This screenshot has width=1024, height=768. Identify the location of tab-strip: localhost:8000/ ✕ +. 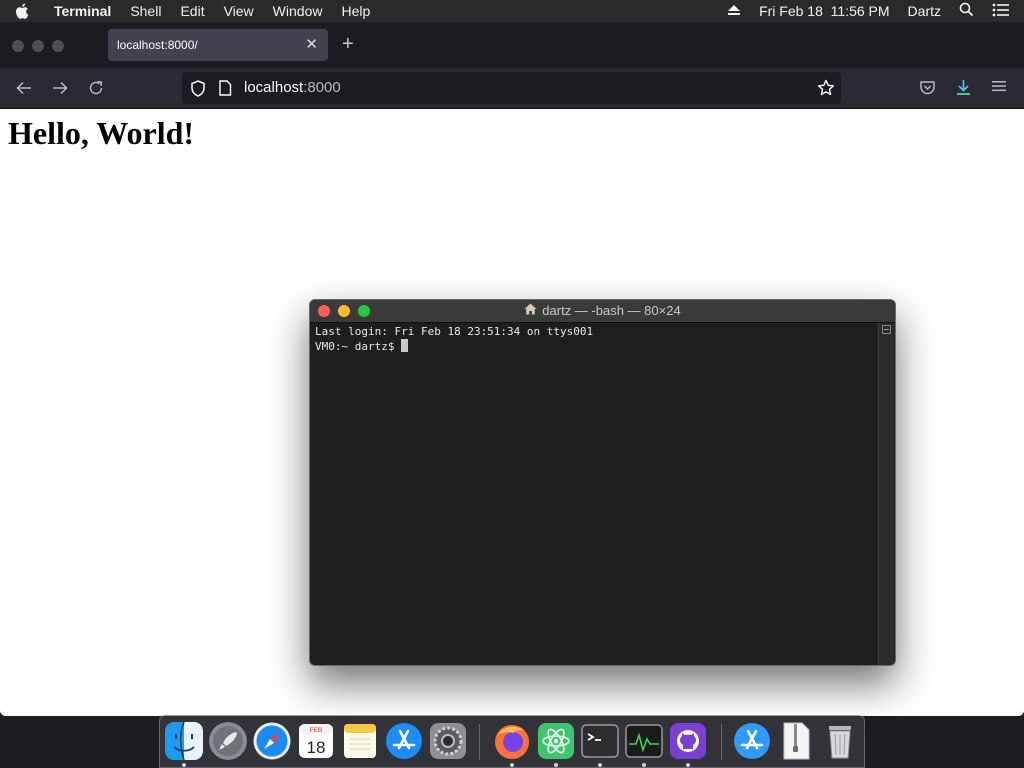
(512, 45).